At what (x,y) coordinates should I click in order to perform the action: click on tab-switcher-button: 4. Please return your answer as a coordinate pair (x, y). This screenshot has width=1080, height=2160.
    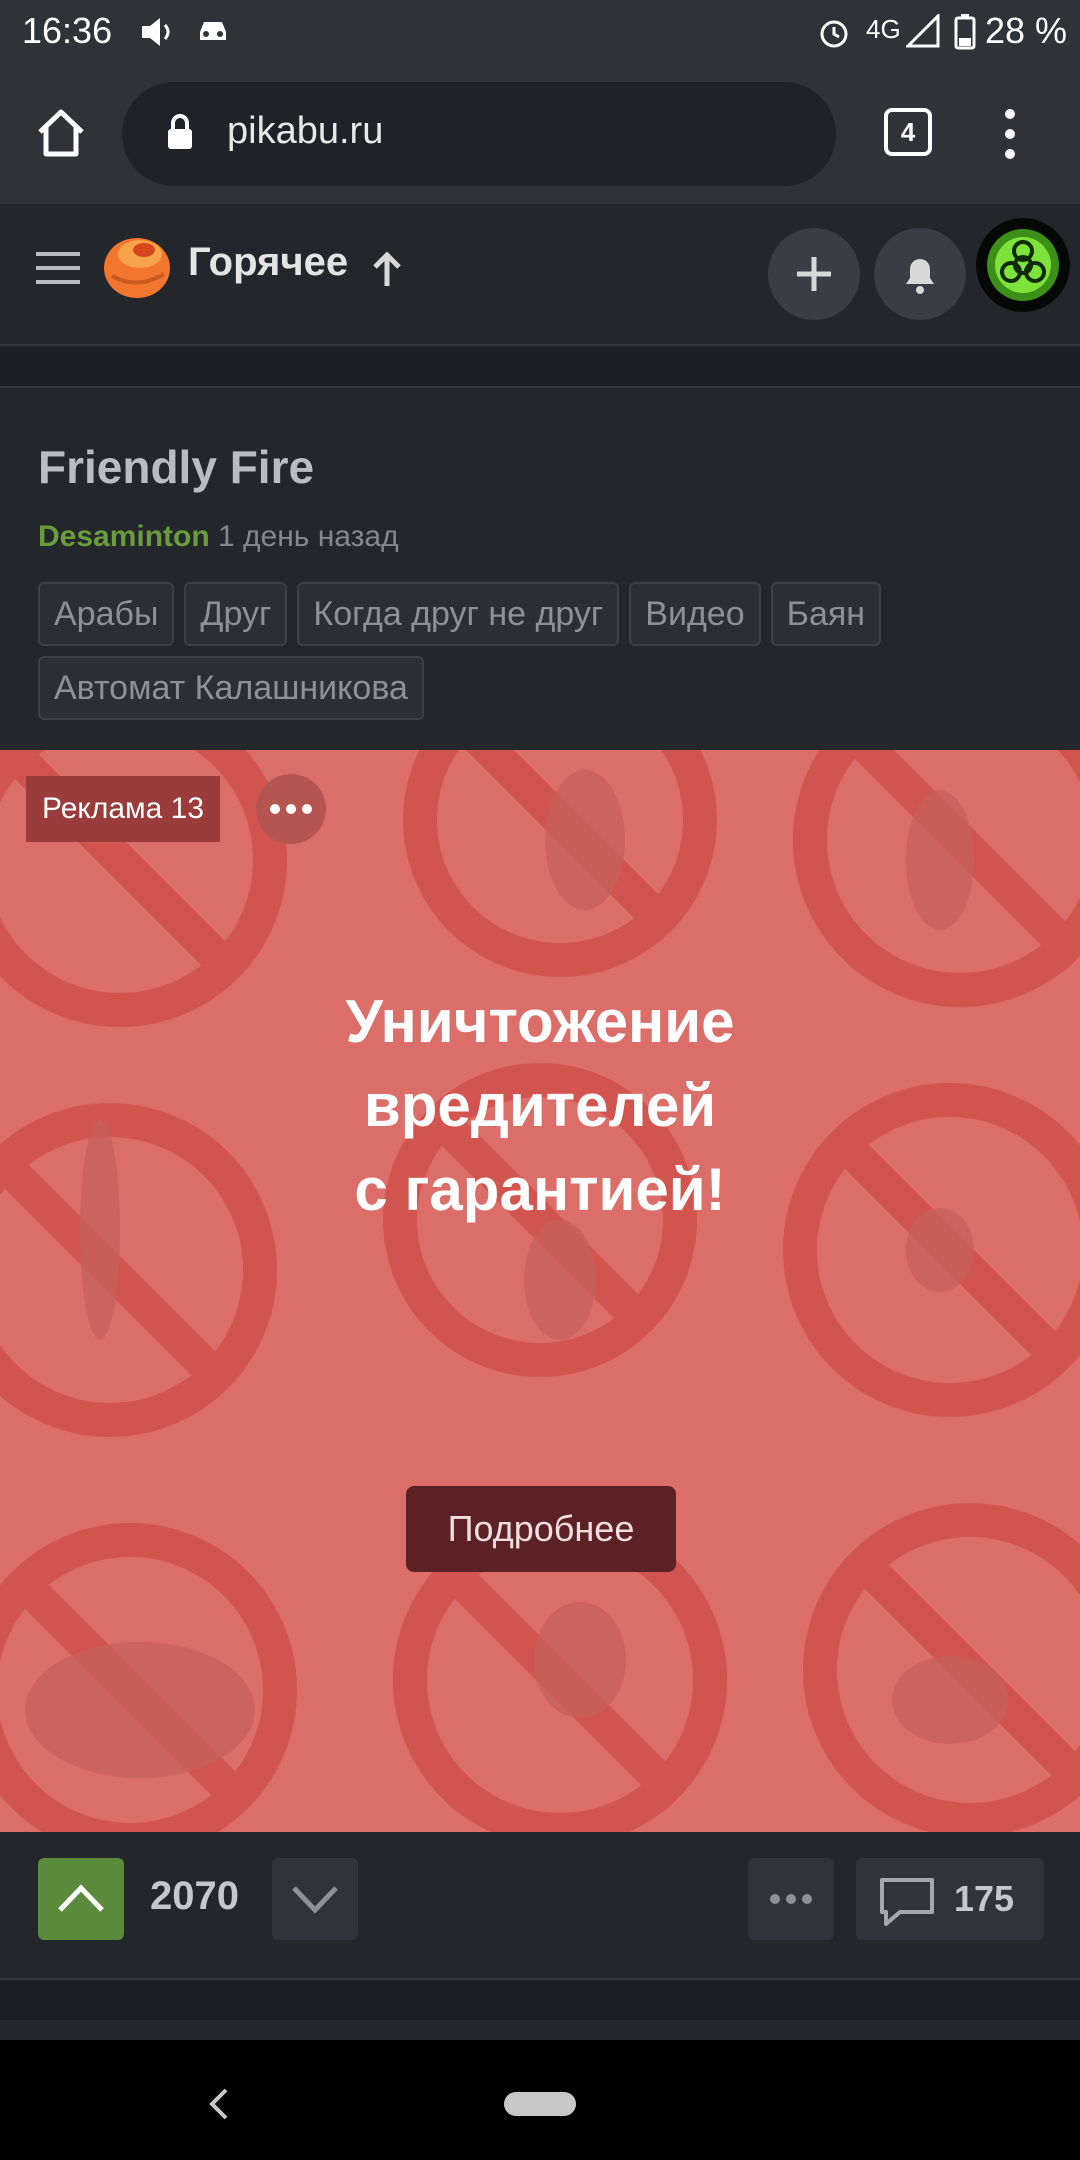
    Looking at the image, I should click on (908, 132).